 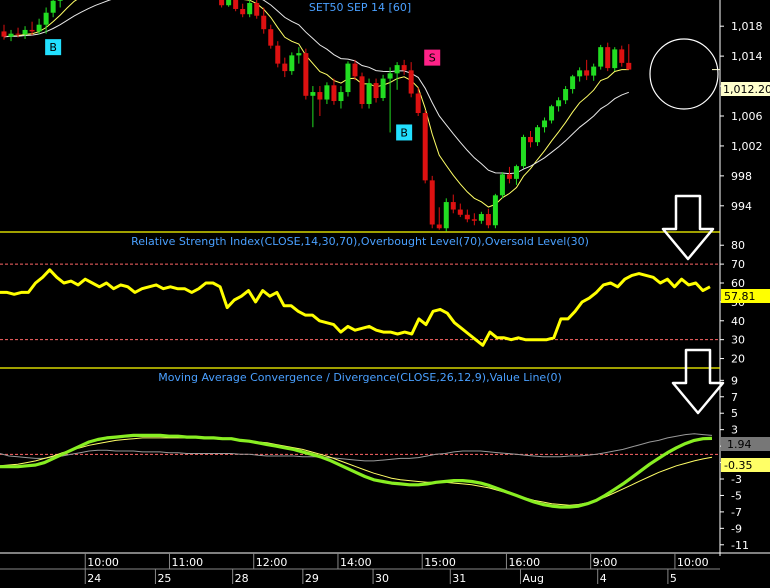 What do you see at coordinates (740, 296) in the screenshot?
I see `rsi-value-label: 57.81` at bounding box center [740, 296].